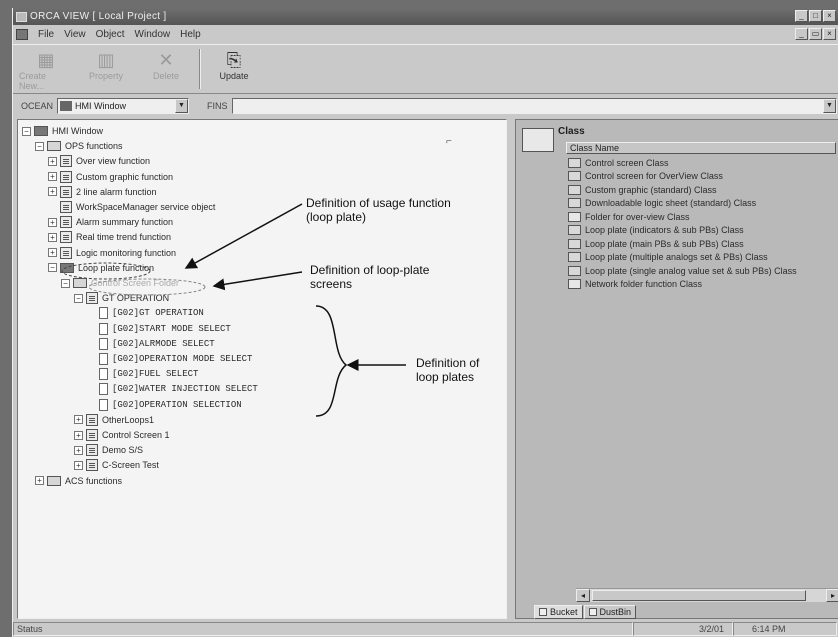  What do you see at coordinates (815, 34) in the screenshot?
I see `doc-restore-button: ▭` at bounding box center [815, 34].